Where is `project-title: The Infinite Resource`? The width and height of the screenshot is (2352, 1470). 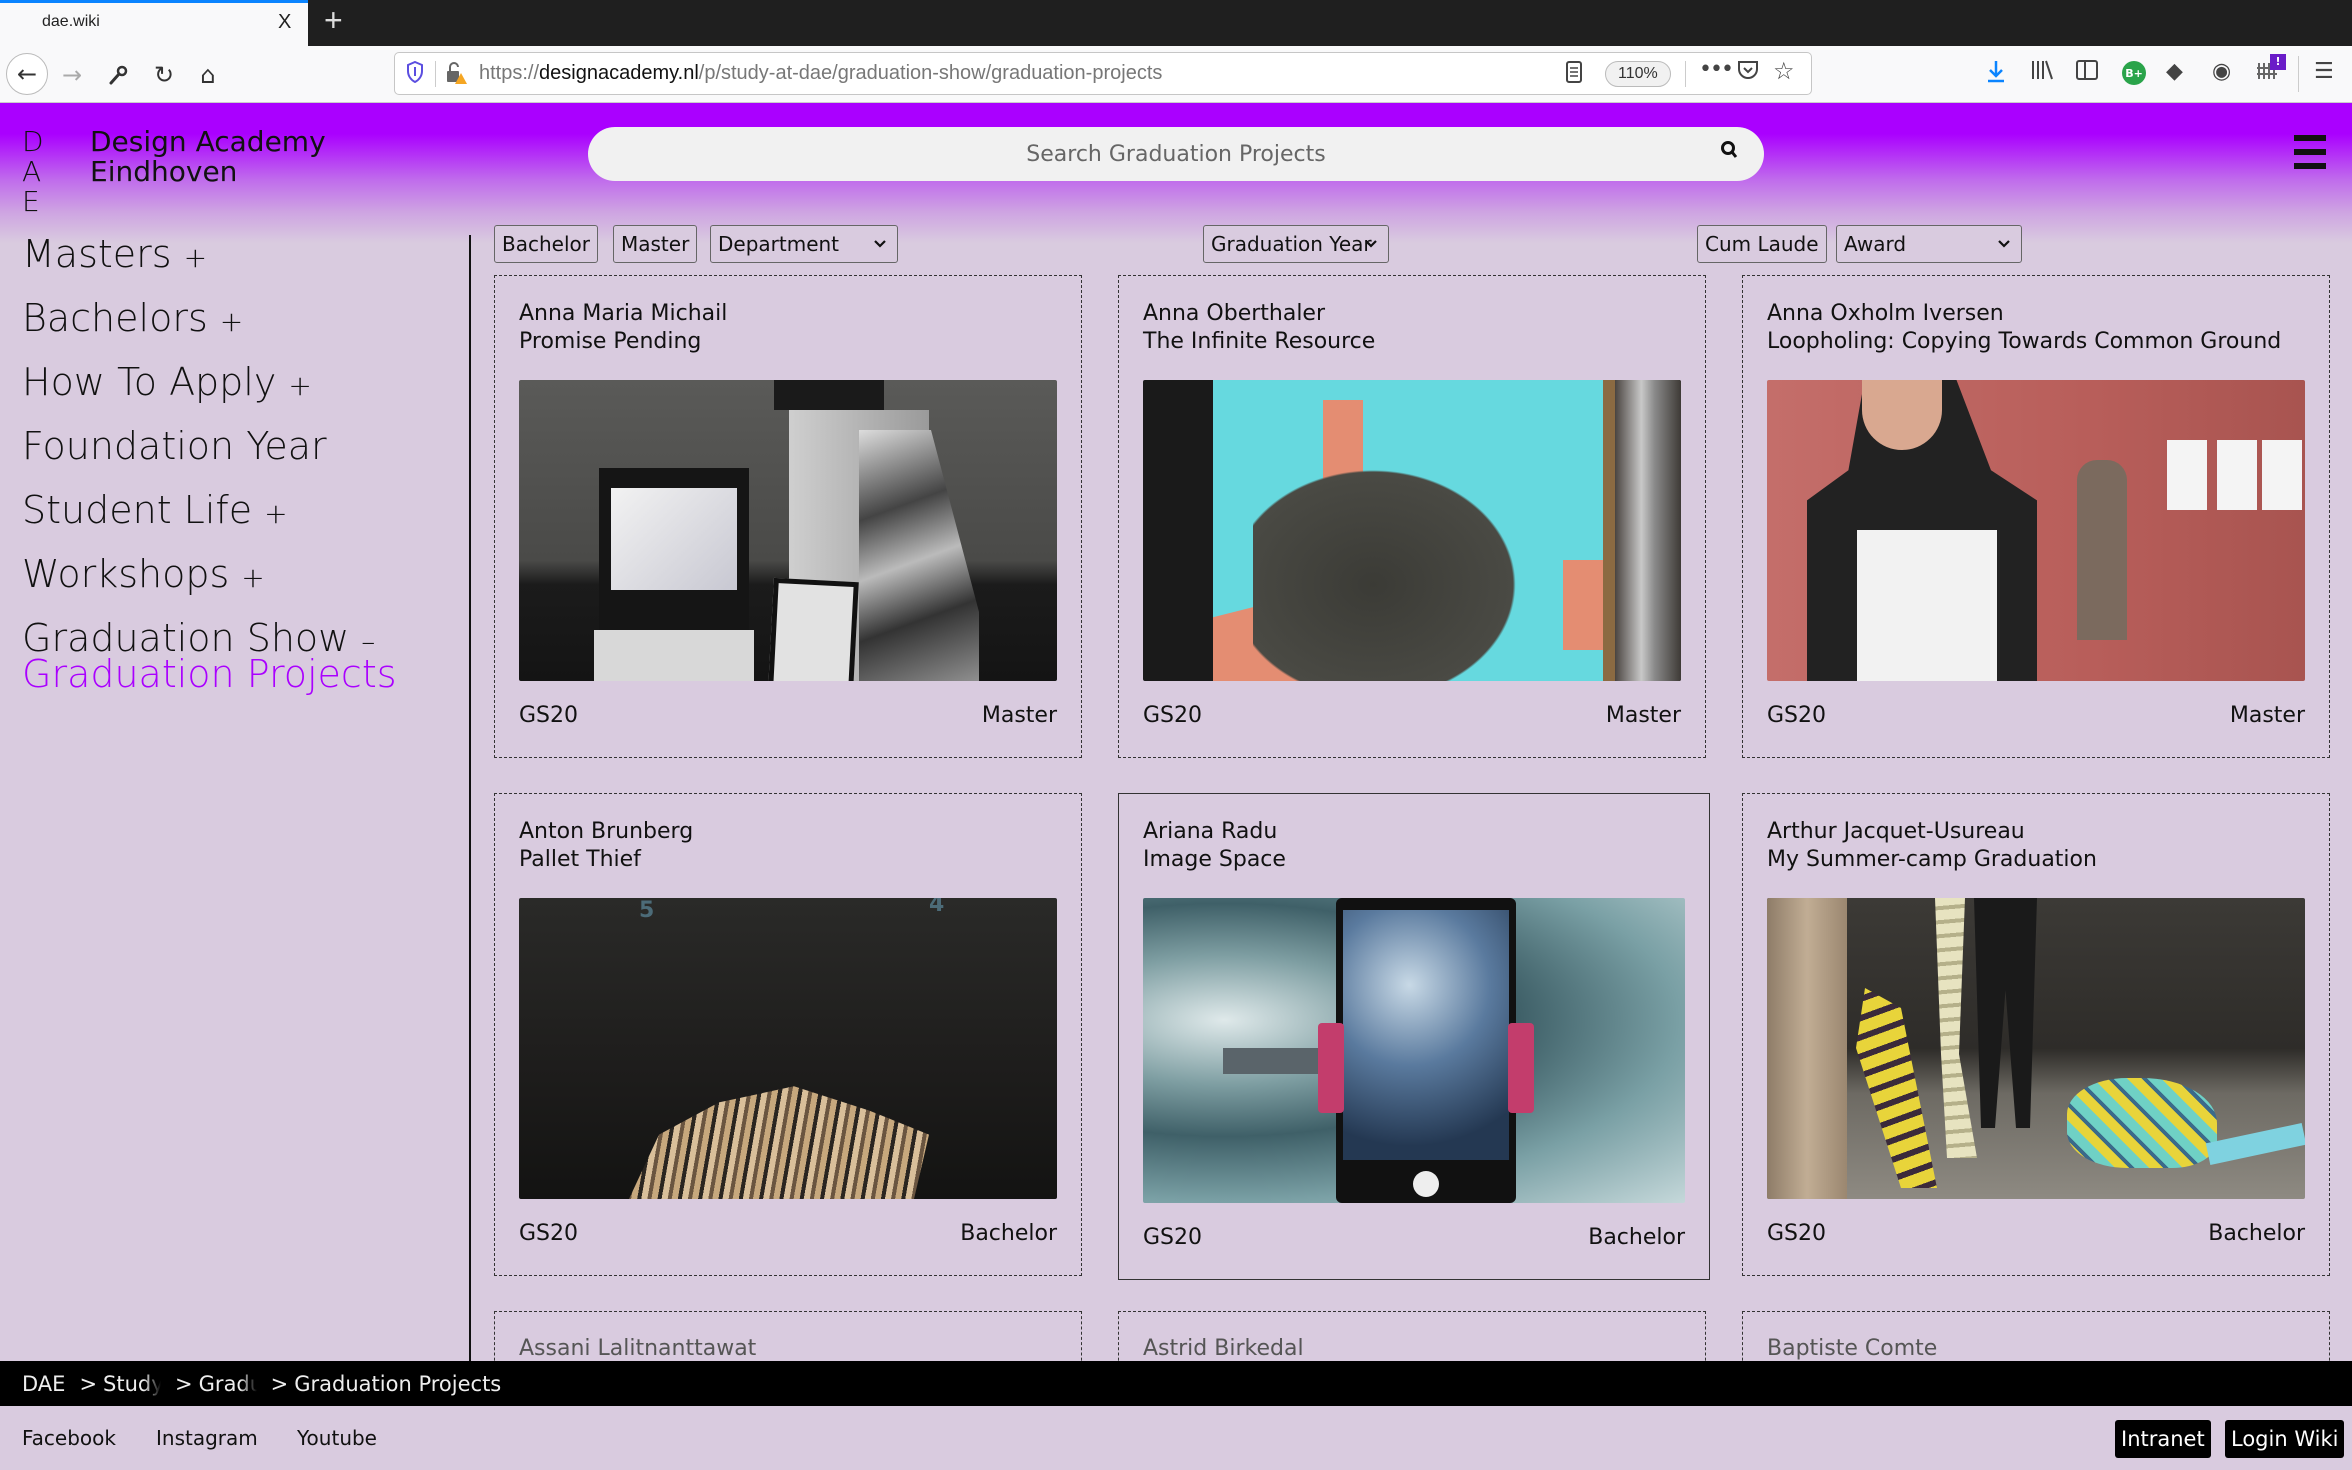 project-title: The Infinite Resource is located at coordinates (1259, 341).